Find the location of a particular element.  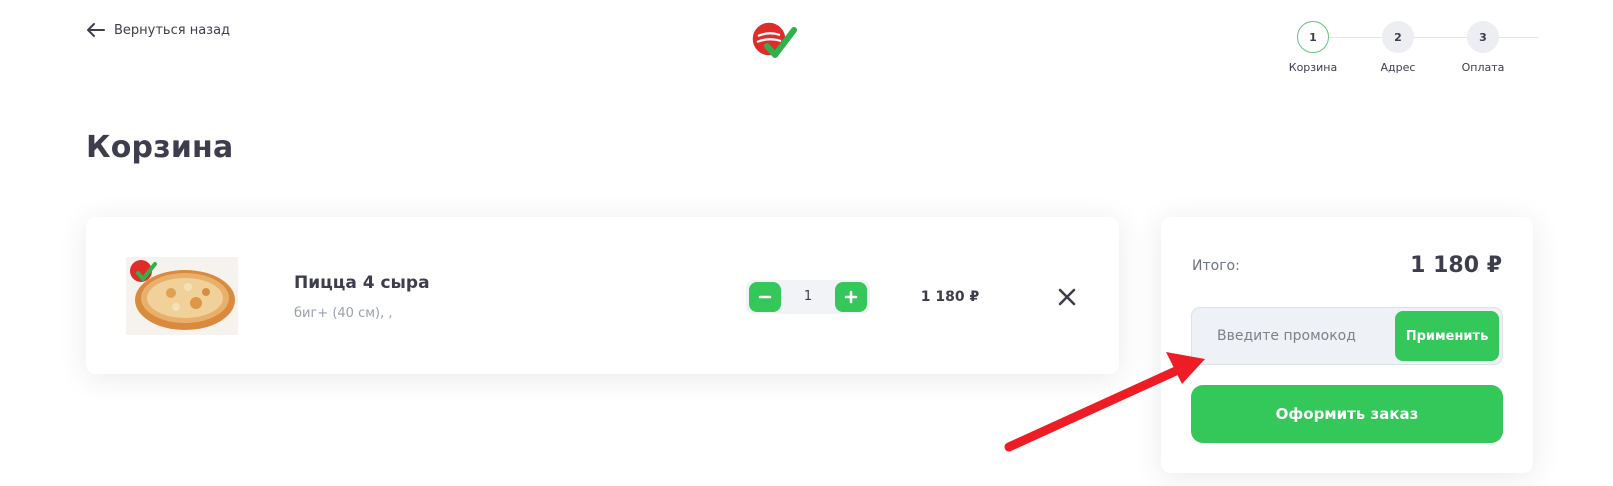

total-label: Итого: is located at coordinates (1216, 266).